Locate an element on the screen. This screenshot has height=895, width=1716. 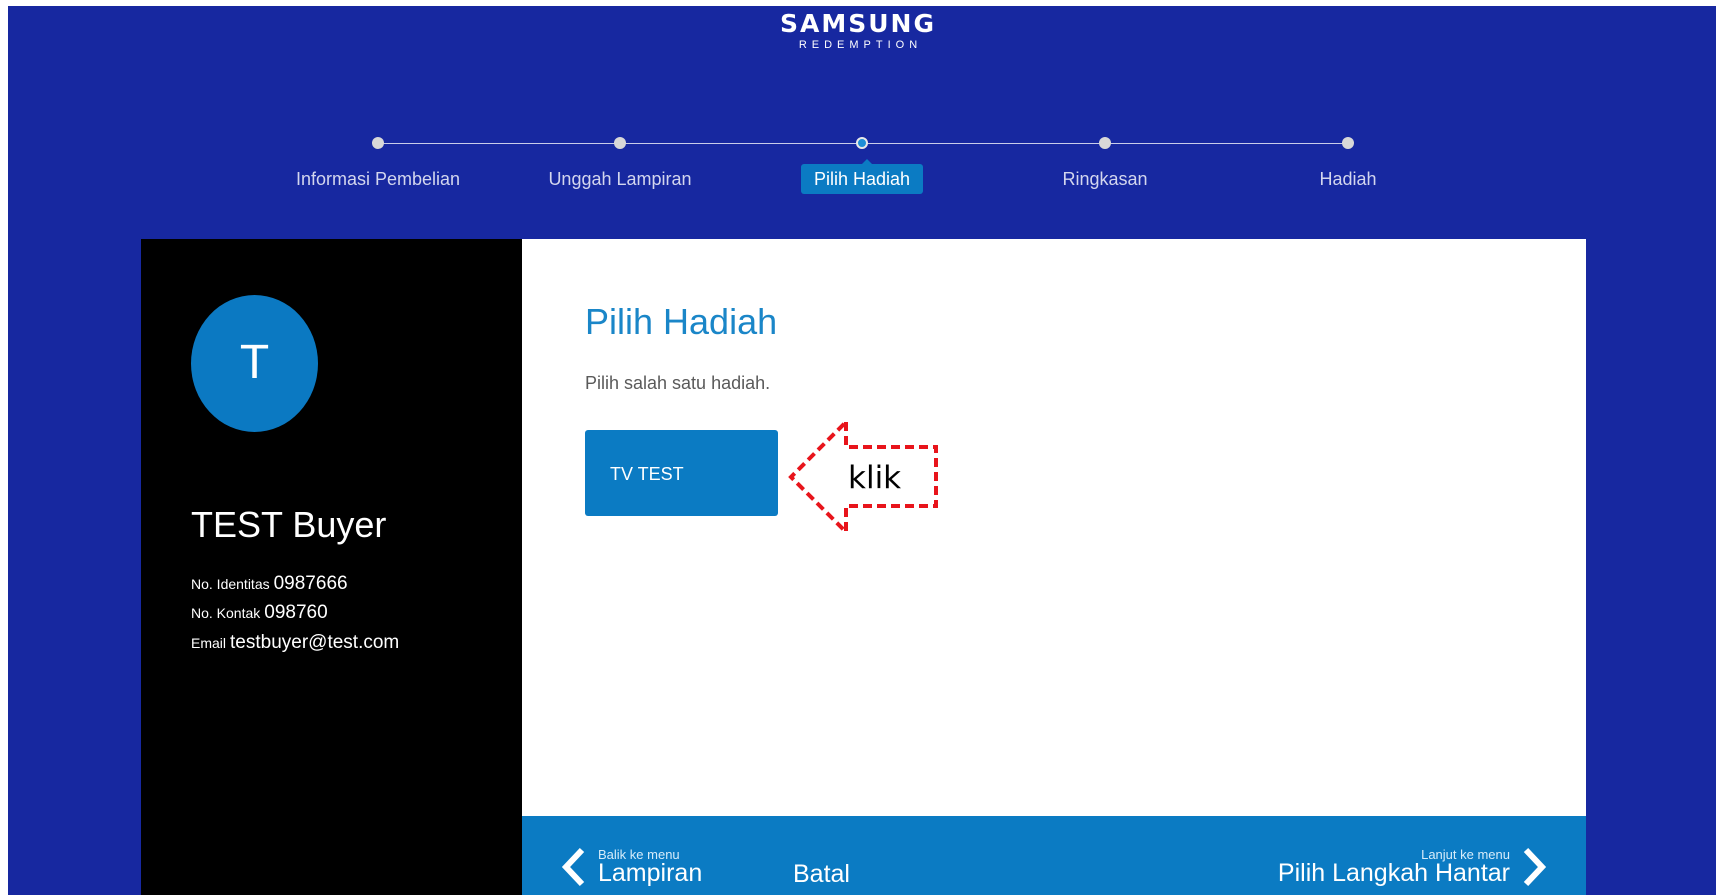
brand-name: SAMSUNG is located at coordinates (858, 23).